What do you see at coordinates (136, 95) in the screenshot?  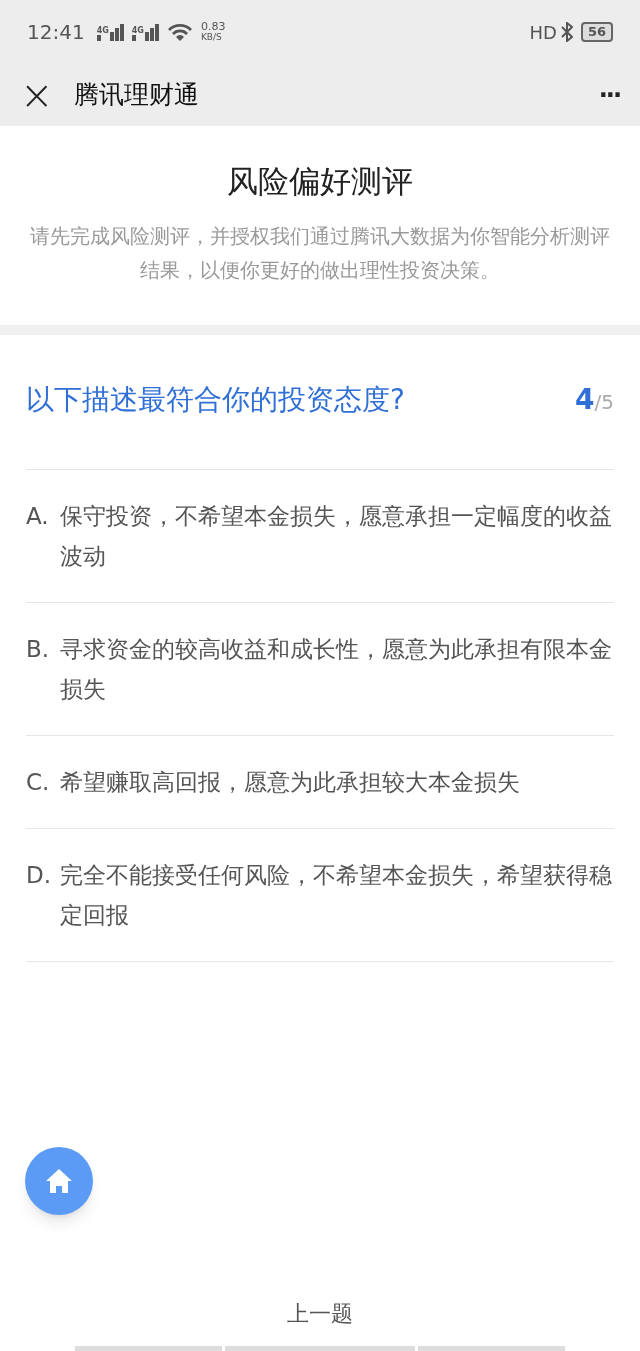 I see `page-title: 腾讯理财通` at bounding box center [136, 95].